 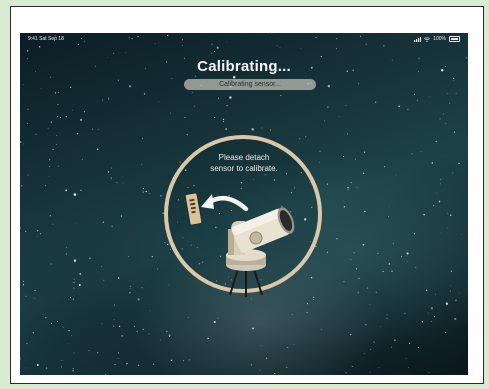 I want to click on illustration, so click(x=248, y=245).